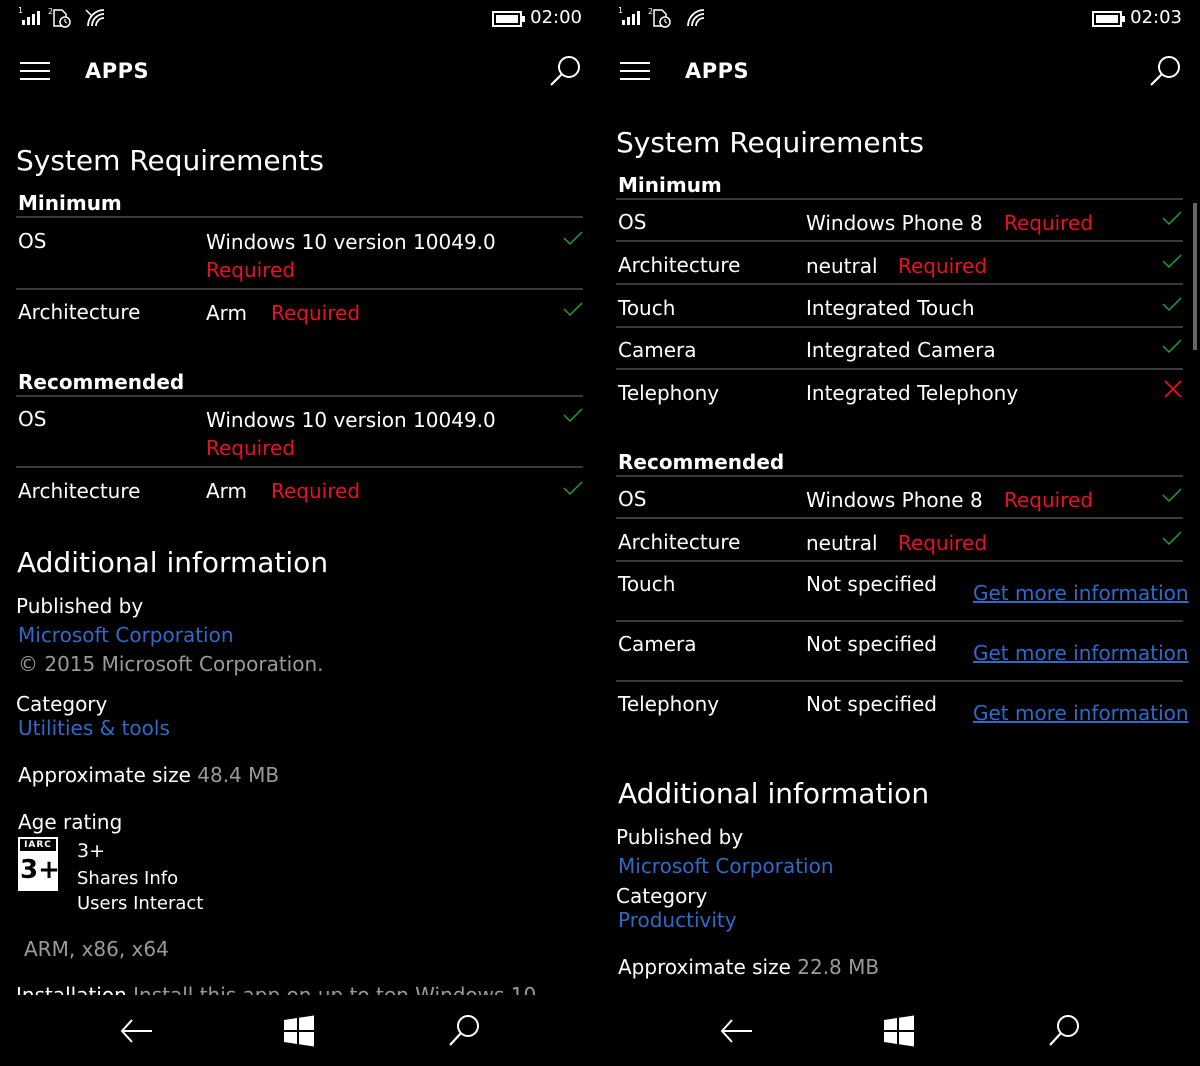  What do you see at coordinates (171, 664) in the screenshot?
I see `copyright-text: © 2015 Microsoft Corporation.` at bounding box center [171, 664].